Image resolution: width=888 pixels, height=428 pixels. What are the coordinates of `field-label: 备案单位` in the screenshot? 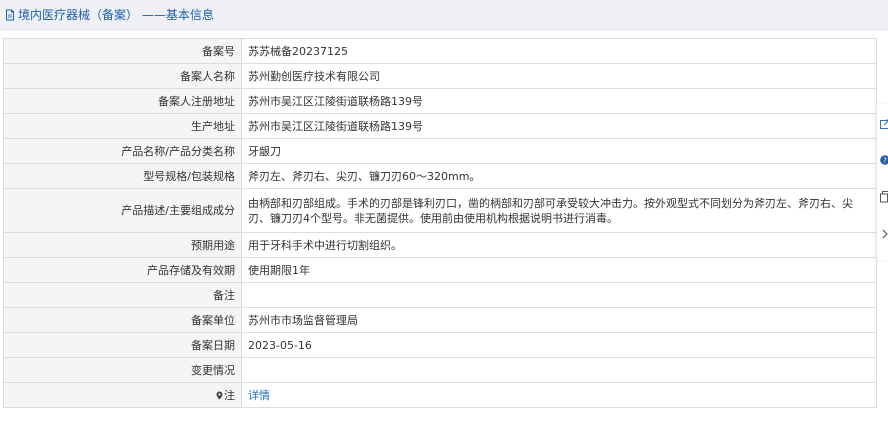 It's located at (122, 320).